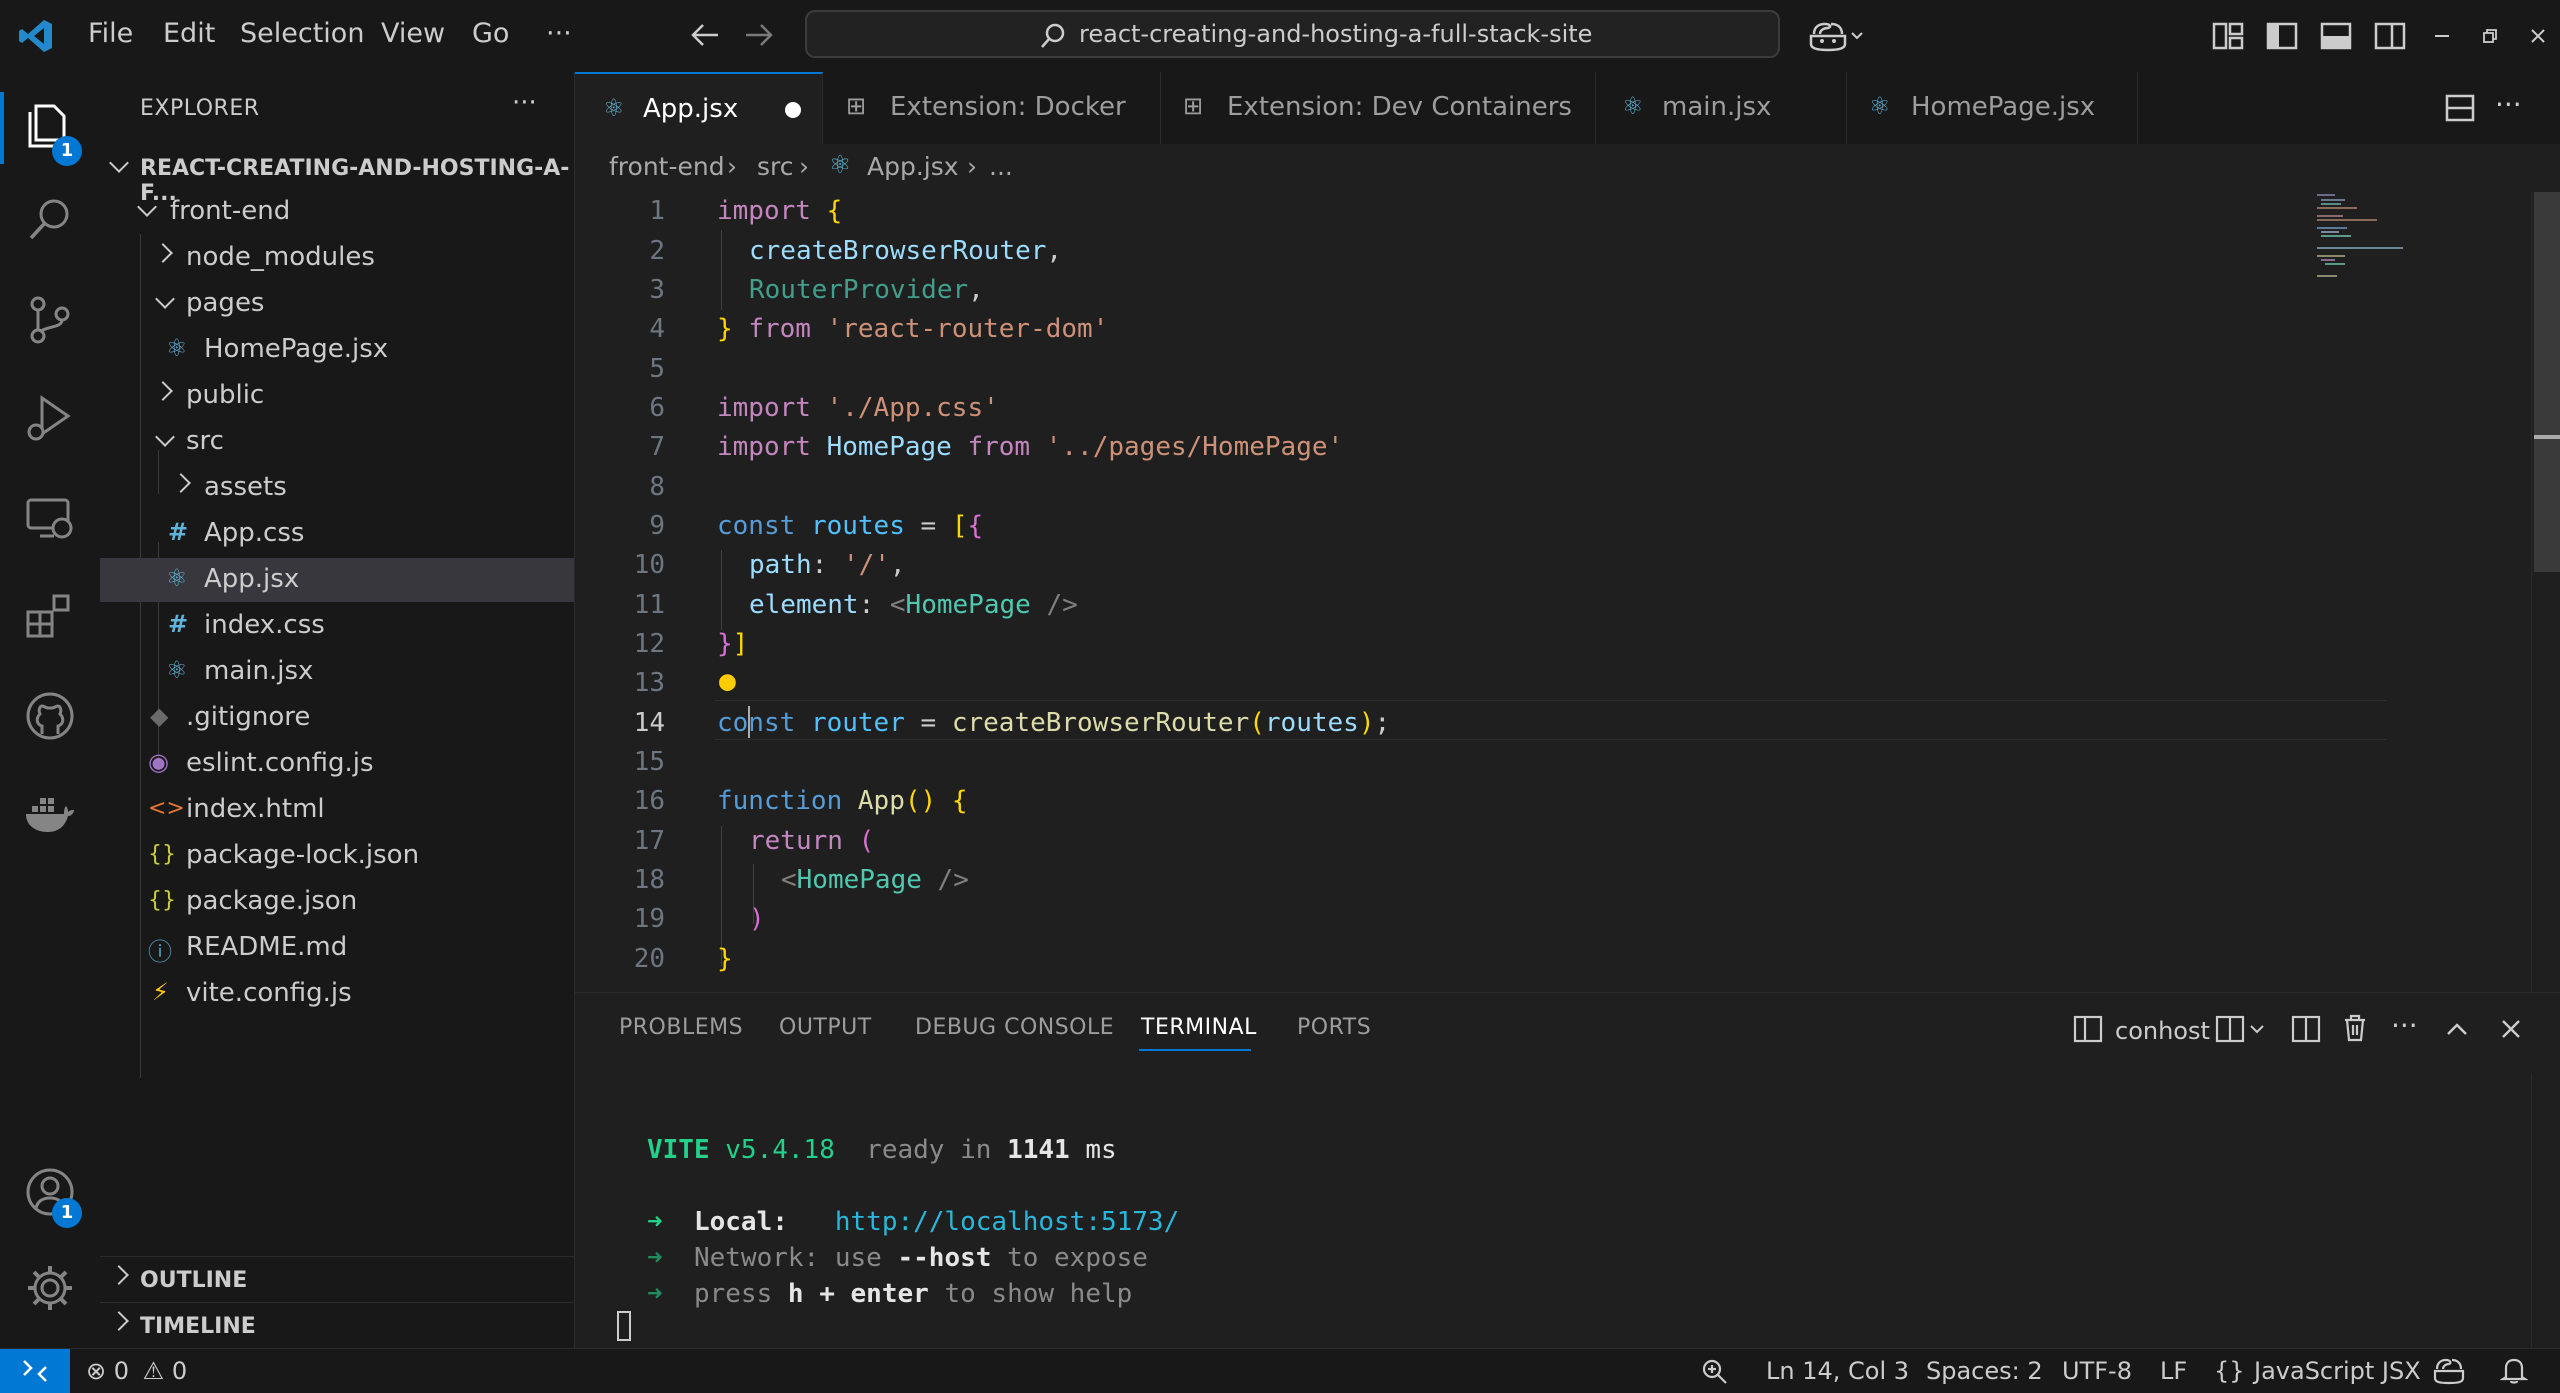  I want to click on code-line: import {, so click(780, 211).